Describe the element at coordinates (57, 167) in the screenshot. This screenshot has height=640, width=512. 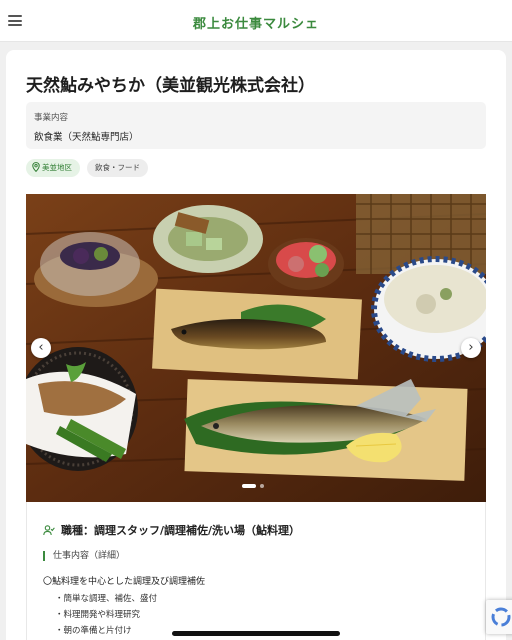
I see `area-tag-label: 美並地区` at that location.